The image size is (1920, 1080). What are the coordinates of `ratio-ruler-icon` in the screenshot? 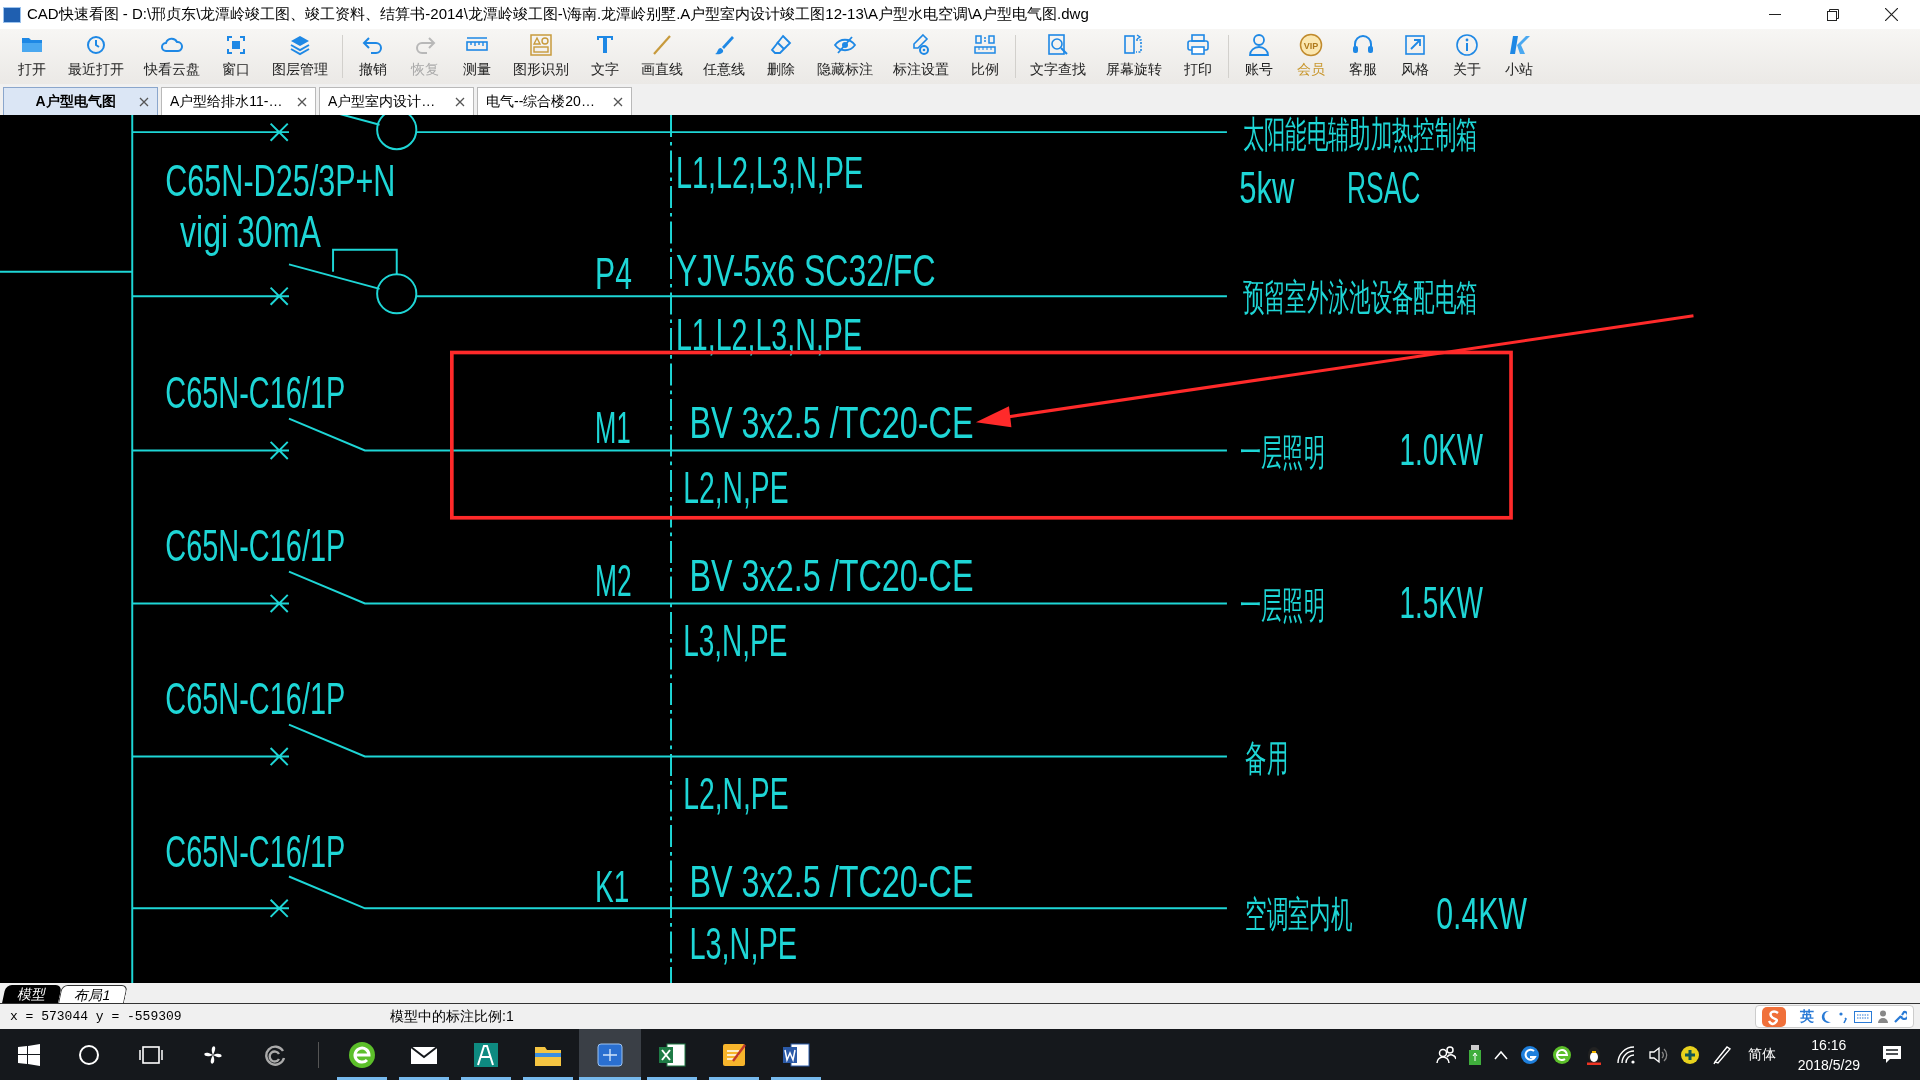 It's located at (985, 45).